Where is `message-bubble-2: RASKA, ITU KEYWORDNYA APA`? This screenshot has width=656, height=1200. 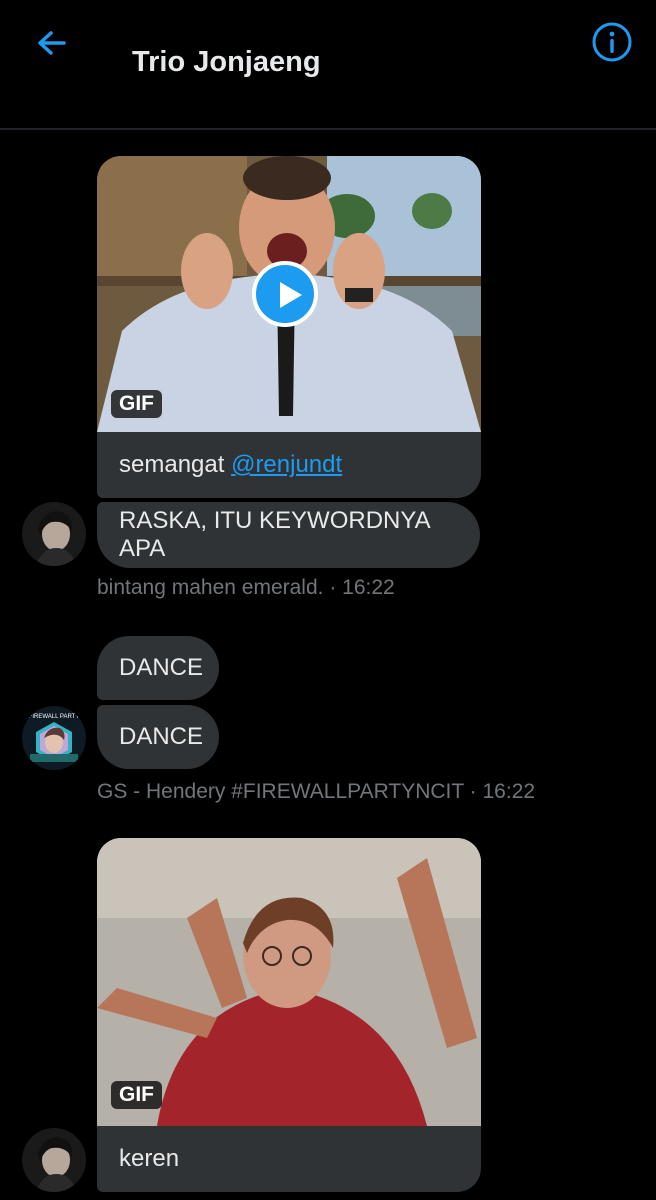 message-bubble-2: RASKA, ITU KEYWORDNYA APA is located at coordinates (288, 535).